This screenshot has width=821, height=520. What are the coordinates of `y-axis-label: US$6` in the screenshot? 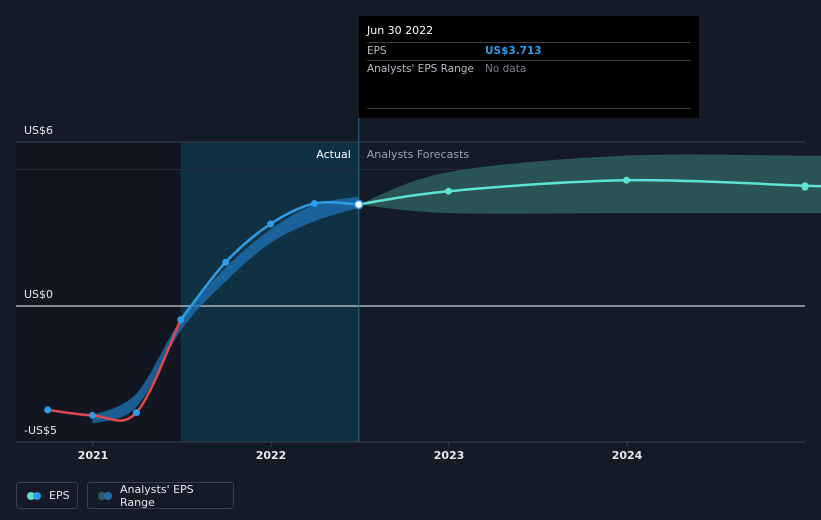 It's located at (38, 130).